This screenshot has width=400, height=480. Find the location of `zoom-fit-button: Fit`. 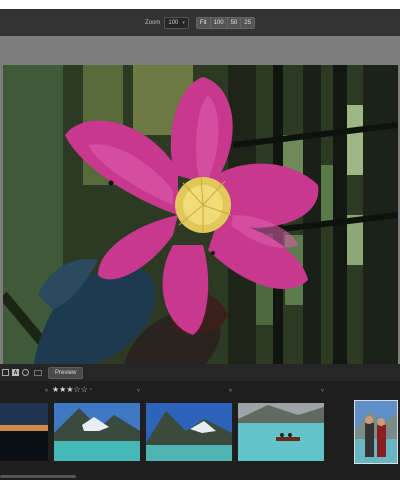

zoom-fit-button: Fit is located at coordinates (203, 22).